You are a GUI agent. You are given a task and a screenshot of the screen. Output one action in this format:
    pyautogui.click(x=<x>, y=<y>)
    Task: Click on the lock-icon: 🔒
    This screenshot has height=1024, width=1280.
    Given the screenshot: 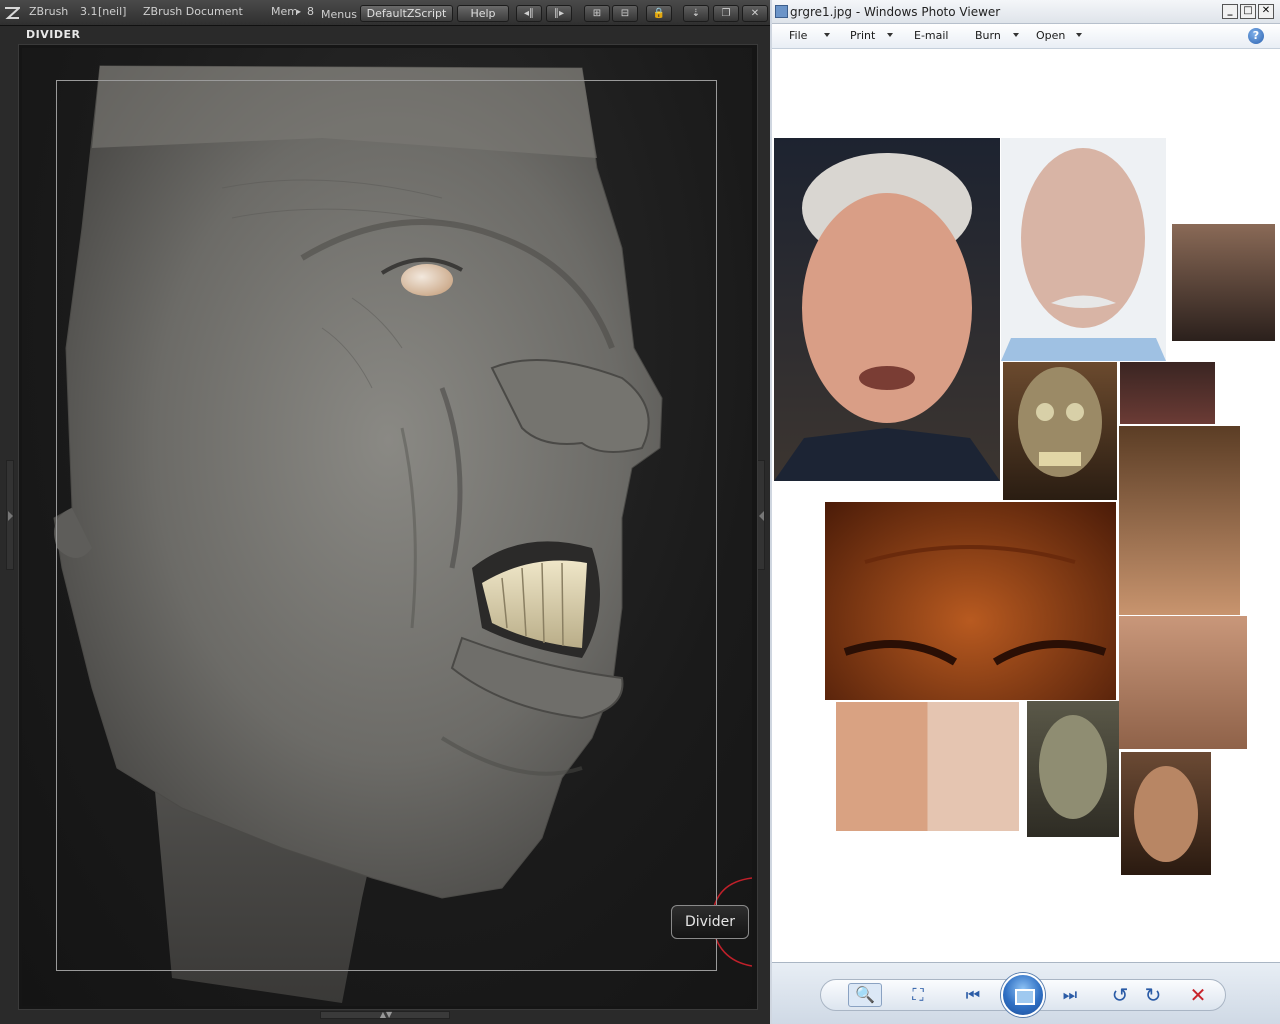 What is the action you would take?
    pyautogui.click(x=659, y=13)
    